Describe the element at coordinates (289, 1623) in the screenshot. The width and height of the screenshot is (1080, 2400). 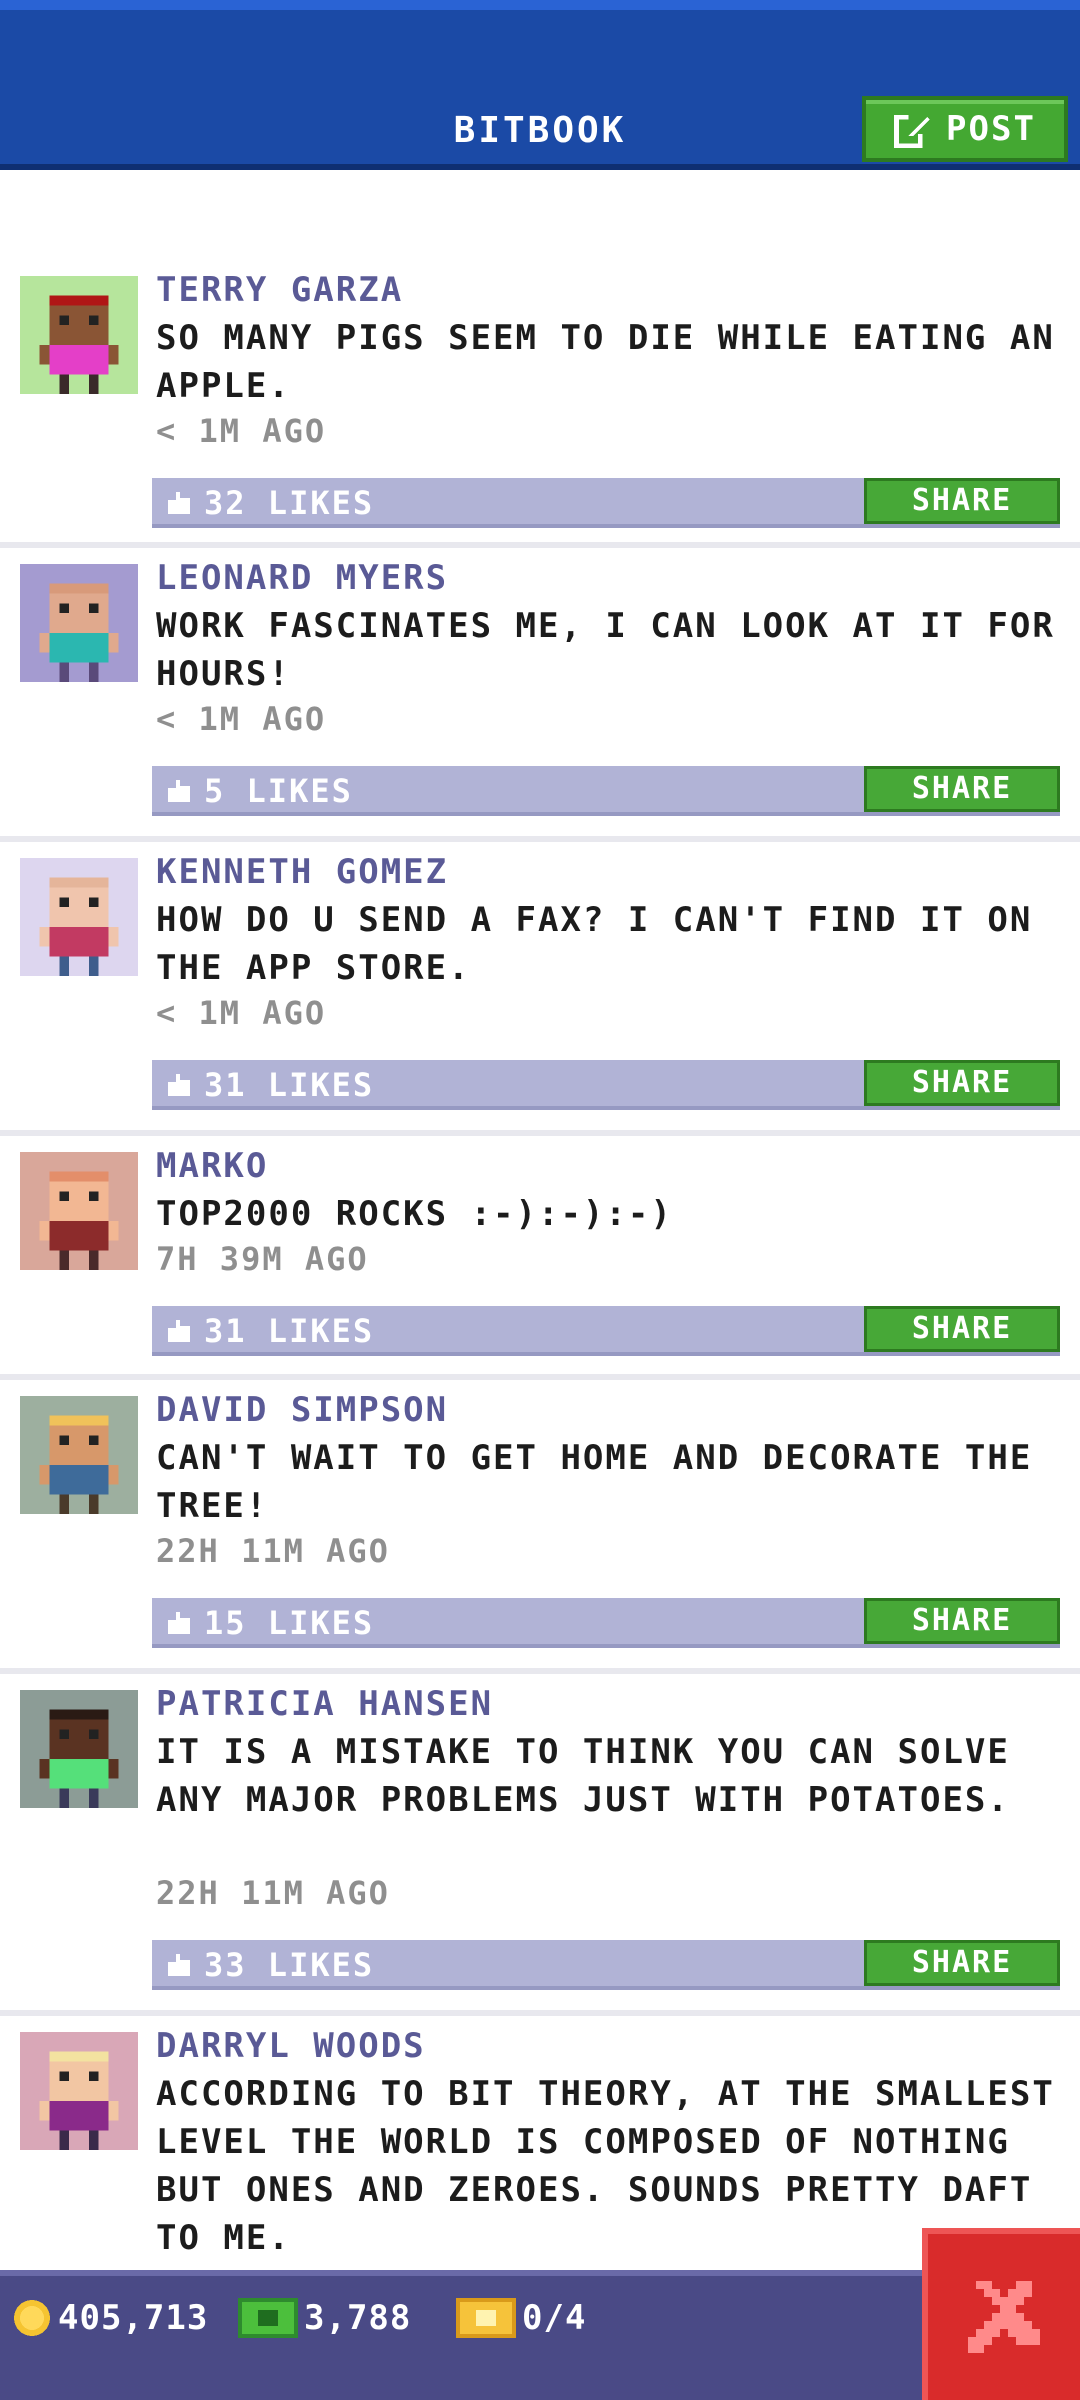
I see `likes-count: 15 LIKES` at that location.